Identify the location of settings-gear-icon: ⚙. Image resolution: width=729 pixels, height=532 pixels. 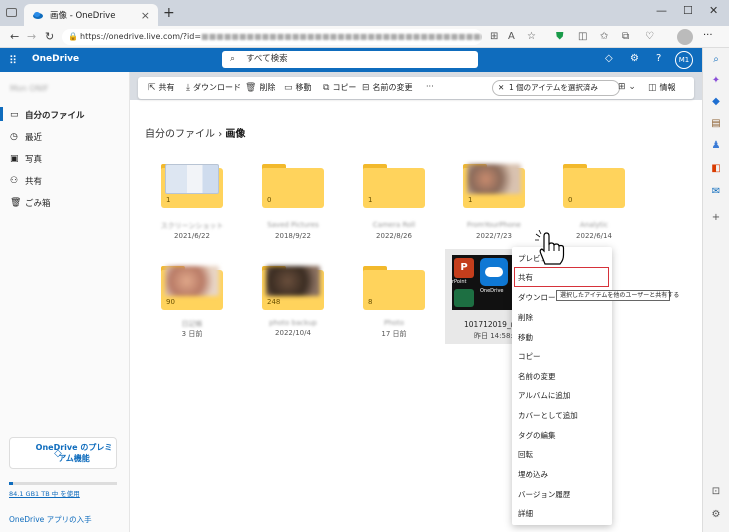
(634, 58).